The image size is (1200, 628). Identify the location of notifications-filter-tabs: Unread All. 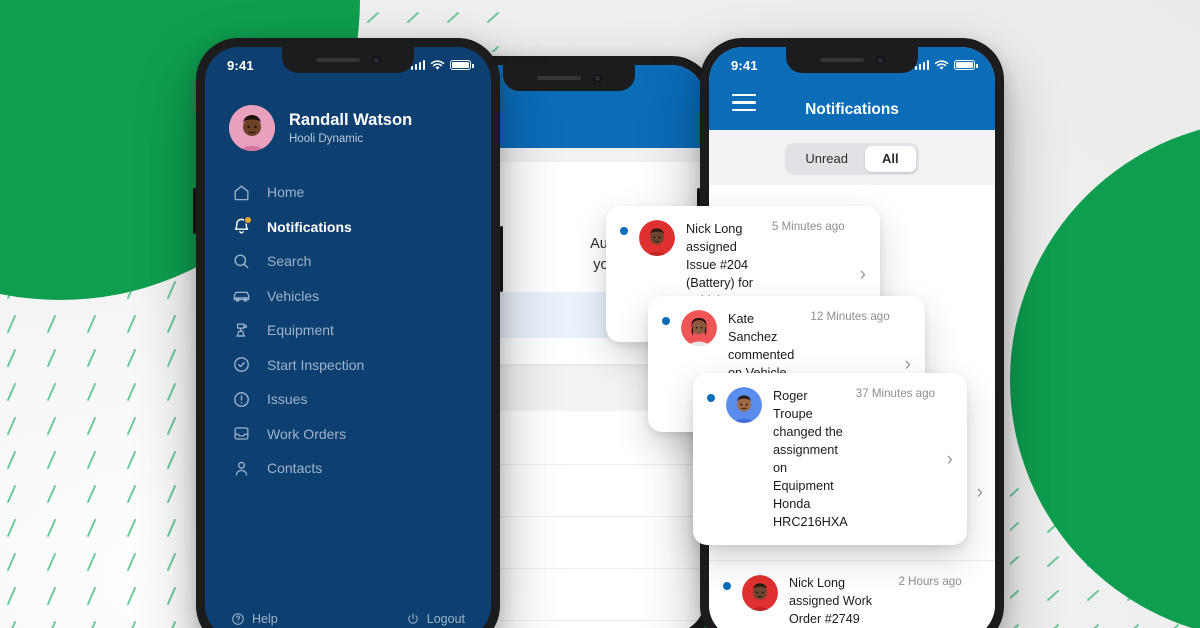
(852, 159).